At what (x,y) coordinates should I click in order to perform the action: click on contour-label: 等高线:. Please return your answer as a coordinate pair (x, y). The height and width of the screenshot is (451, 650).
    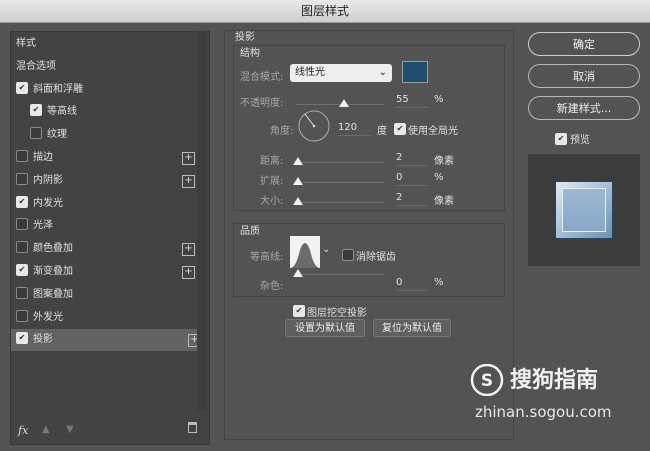
    Looking at the image, I should click on (267, 257).